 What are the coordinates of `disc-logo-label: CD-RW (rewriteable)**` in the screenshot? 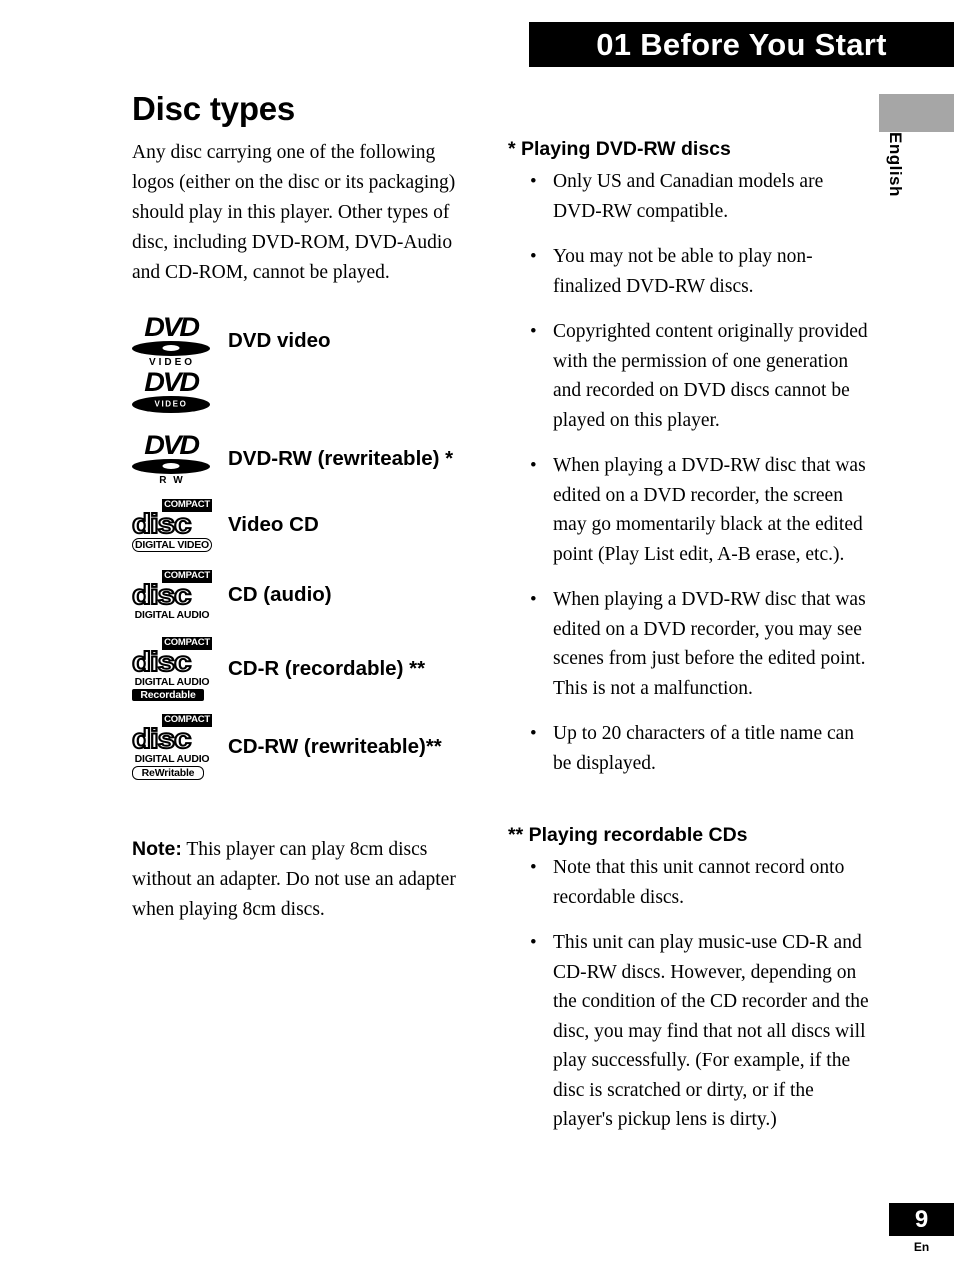 It's located at (335, 746).